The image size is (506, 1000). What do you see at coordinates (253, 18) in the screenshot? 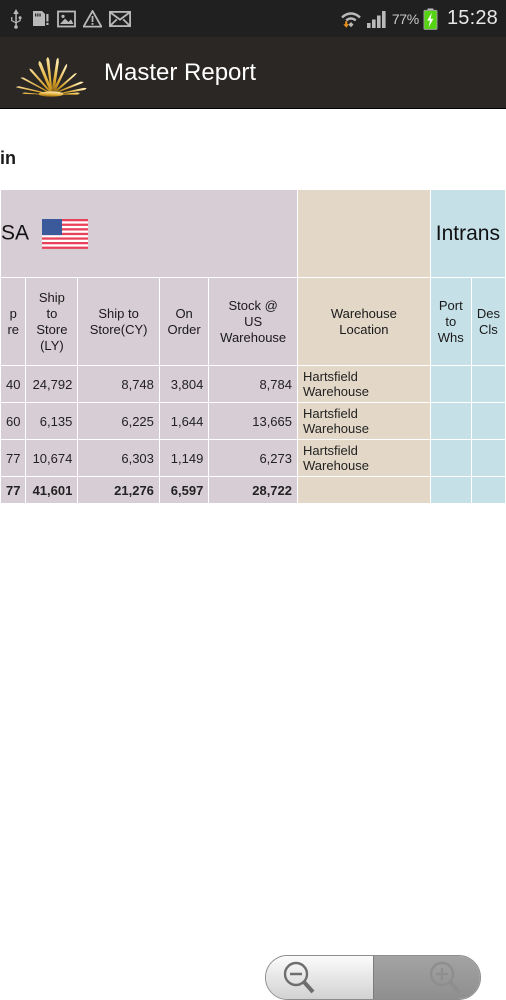
I see `status-bar: 77% 15:28` at bounding box center [253, 18].